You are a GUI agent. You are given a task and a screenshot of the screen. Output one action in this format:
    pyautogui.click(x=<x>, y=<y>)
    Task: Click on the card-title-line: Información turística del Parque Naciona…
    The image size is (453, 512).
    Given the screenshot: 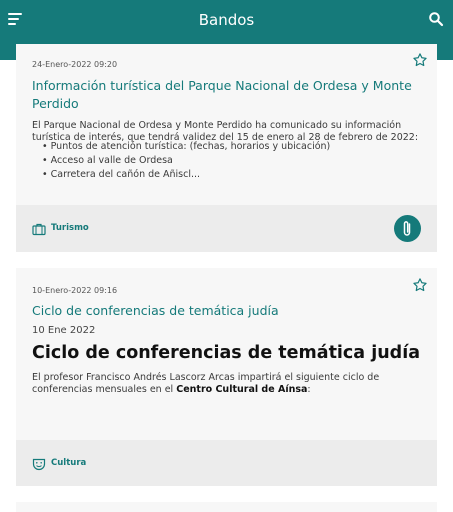 What is the action you would take?
    pyautogui.click(x=222, y=85)
    